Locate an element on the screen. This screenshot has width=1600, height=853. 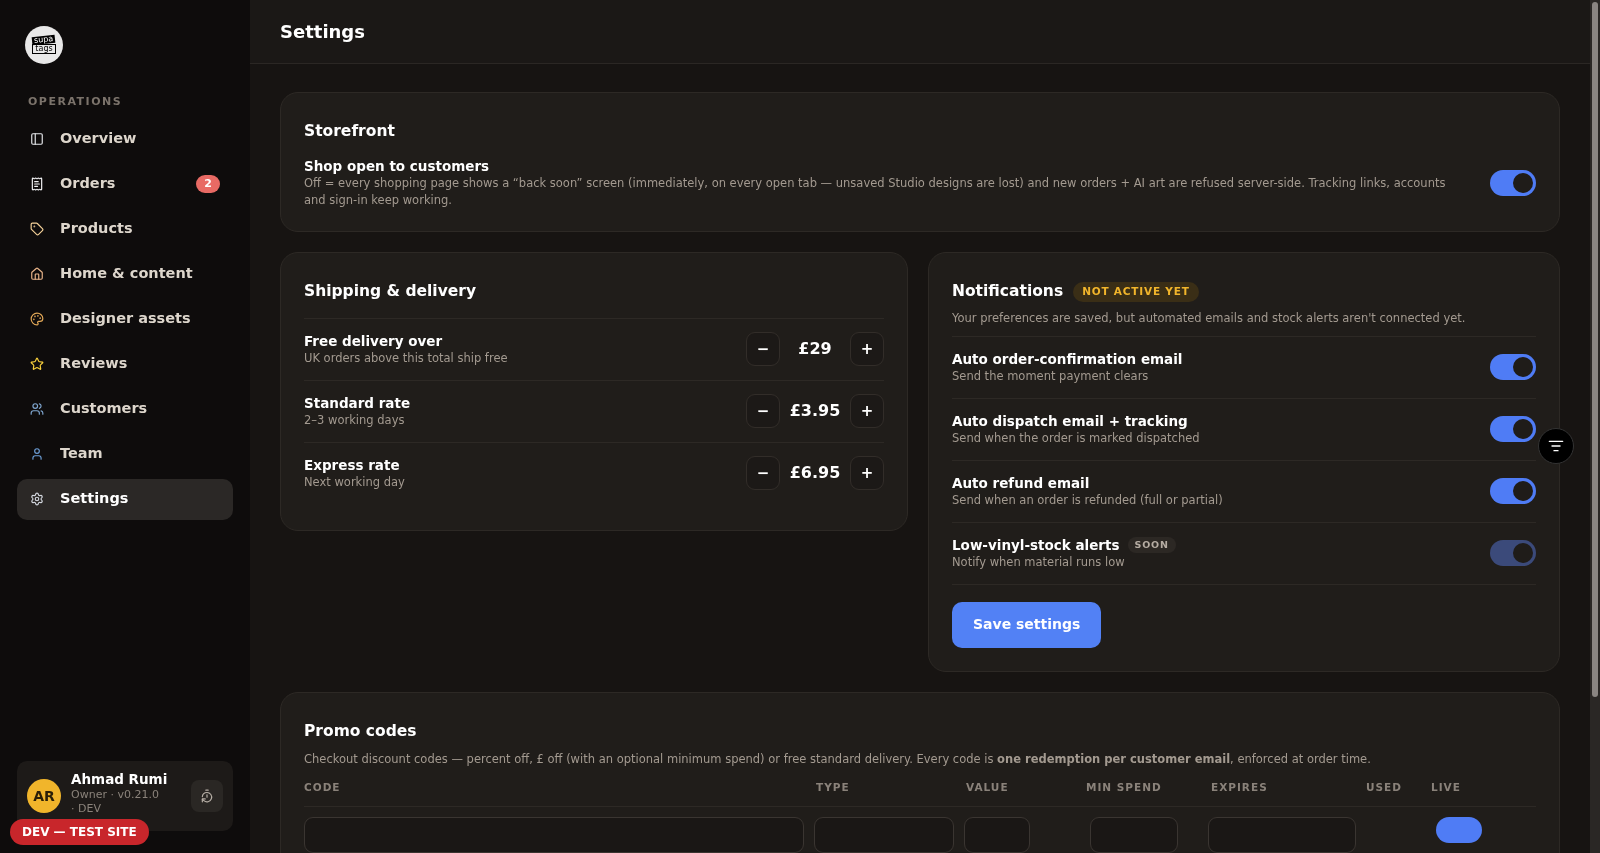
sidebar-item: Home & content is located at coordinates (125, 274).